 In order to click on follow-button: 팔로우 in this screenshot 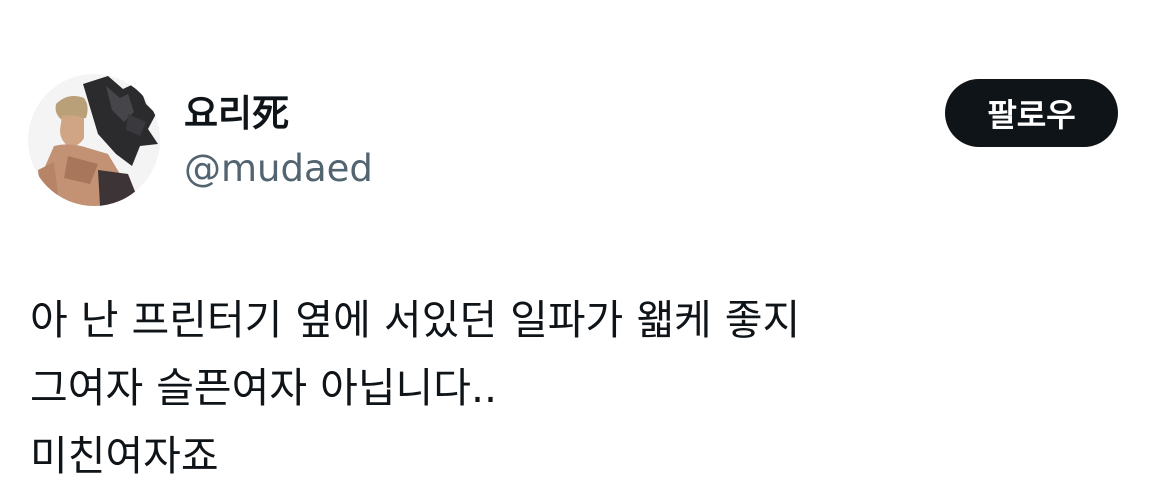, I will do `click(1031, 113)`.